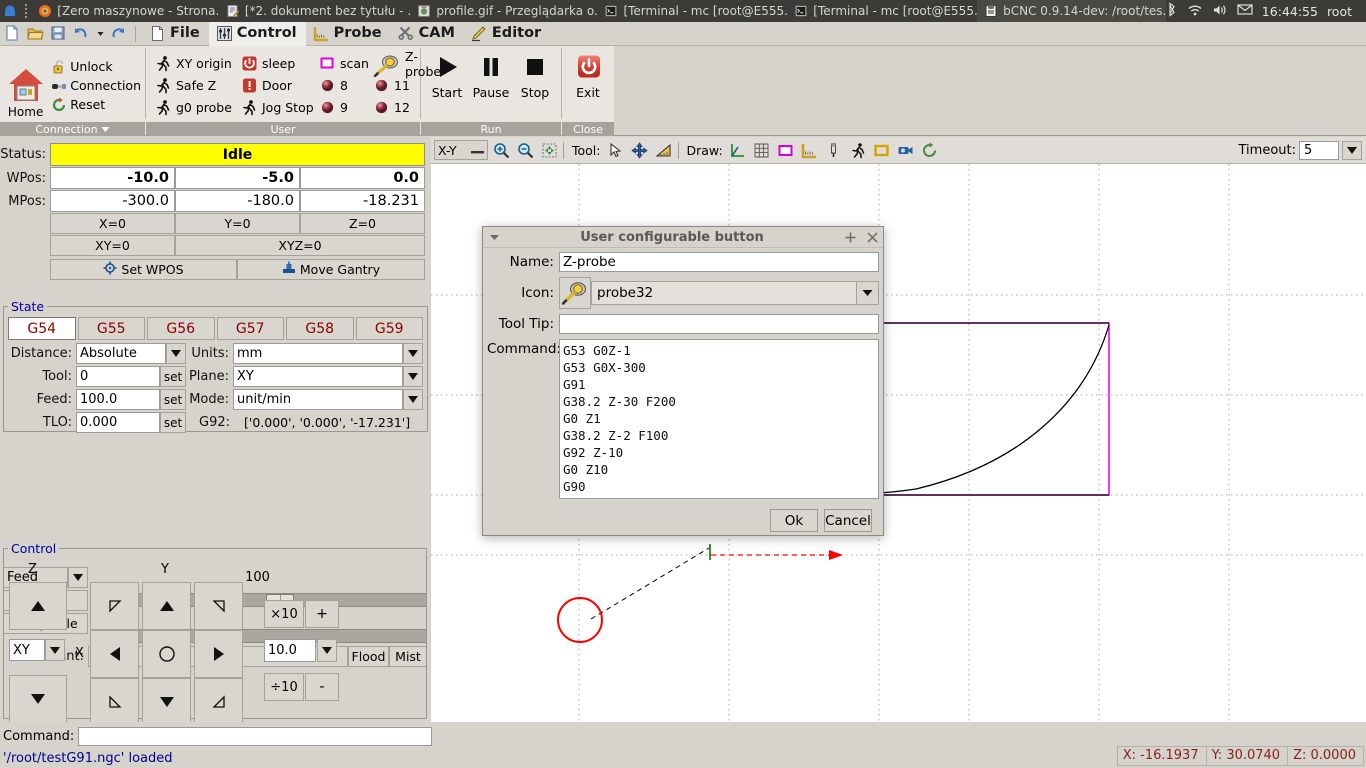 The width and height of the screenshot is (1366, 768). I want to click on jog-left-button, so click(114, 654).